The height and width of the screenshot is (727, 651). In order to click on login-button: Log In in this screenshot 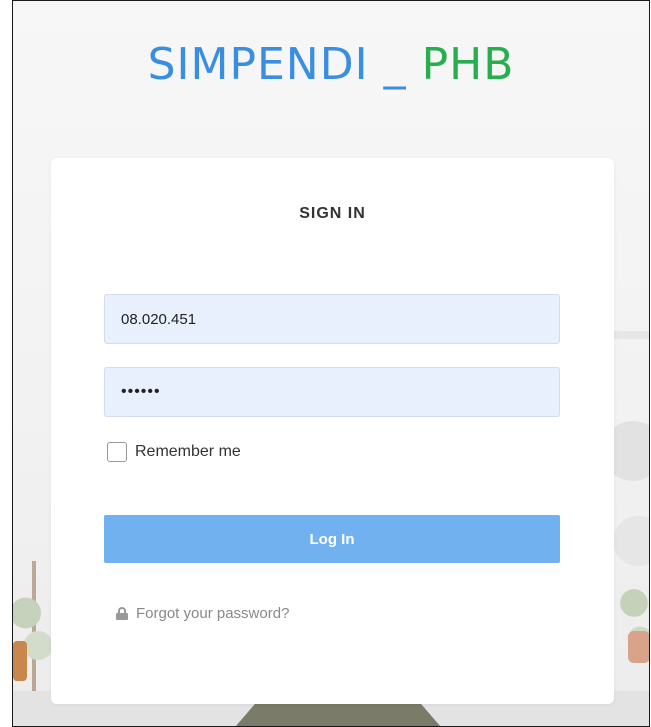, I will do `click(332, 539)`.